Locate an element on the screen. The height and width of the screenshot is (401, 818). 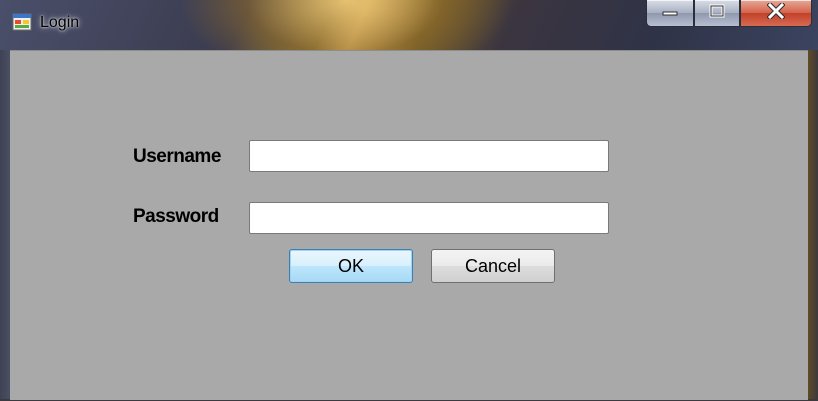
maximize-icon is located at coordinates (717, 13).